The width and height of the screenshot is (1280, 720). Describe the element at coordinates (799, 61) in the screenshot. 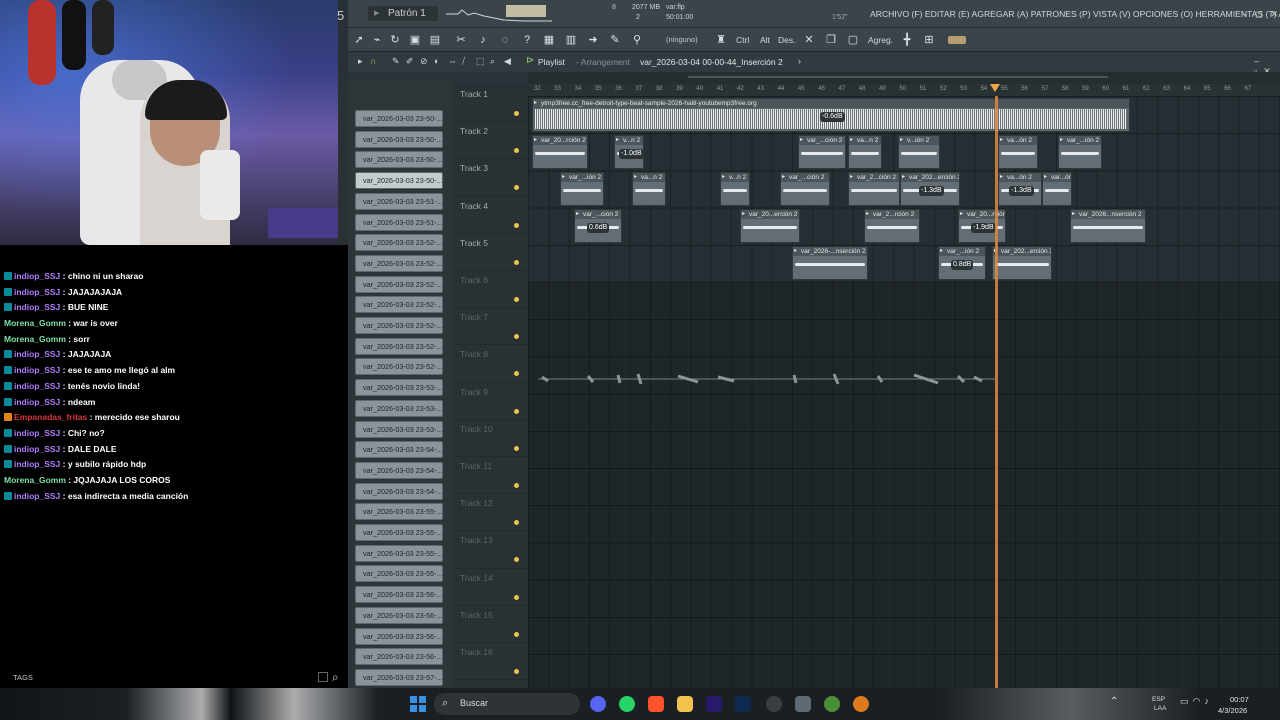

I see `arrangement-next-icon: ›` at that location.